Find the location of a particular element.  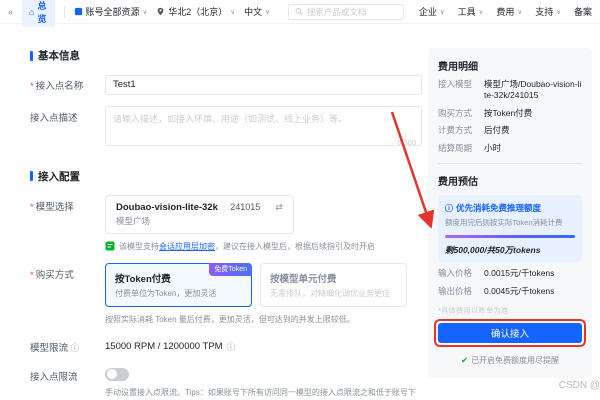

model-select-label: * 模型选择 is located at coordinates (52, 207).